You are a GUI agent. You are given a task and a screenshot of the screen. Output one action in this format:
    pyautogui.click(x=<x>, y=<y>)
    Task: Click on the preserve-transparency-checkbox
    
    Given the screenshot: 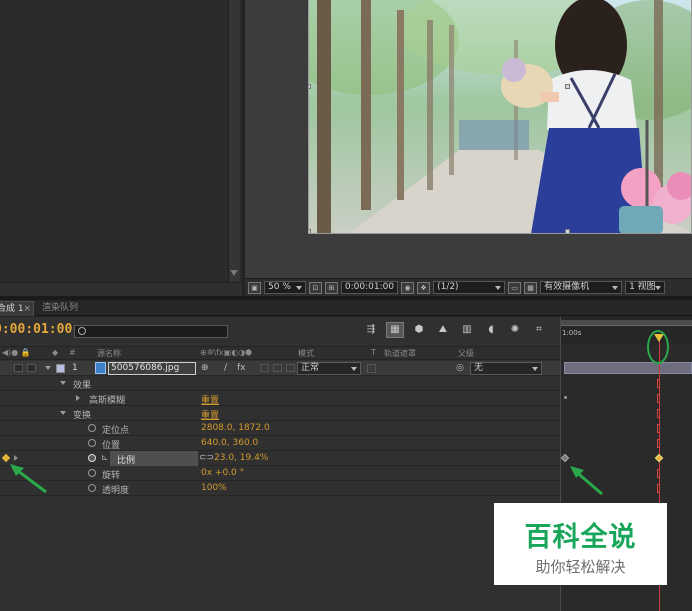 What is the action you would take?
    pyautogui.click(x=371, y=368)
    